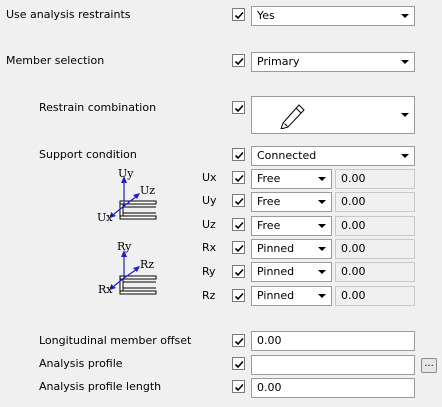  What do you see at coordinates (375, 272) in the screenshot?
I see `dof-number-ry: 0.00` at bounding box center [375, 272].